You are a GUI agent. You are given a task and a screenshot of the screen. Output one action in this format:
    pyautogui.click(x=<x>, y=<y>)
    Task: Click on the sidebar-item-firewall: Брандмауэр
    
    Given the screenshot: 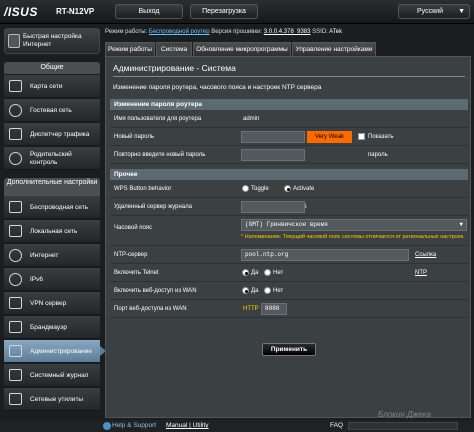 What is the action you would take?
    pyautogui.click(x=52, y=327)
    